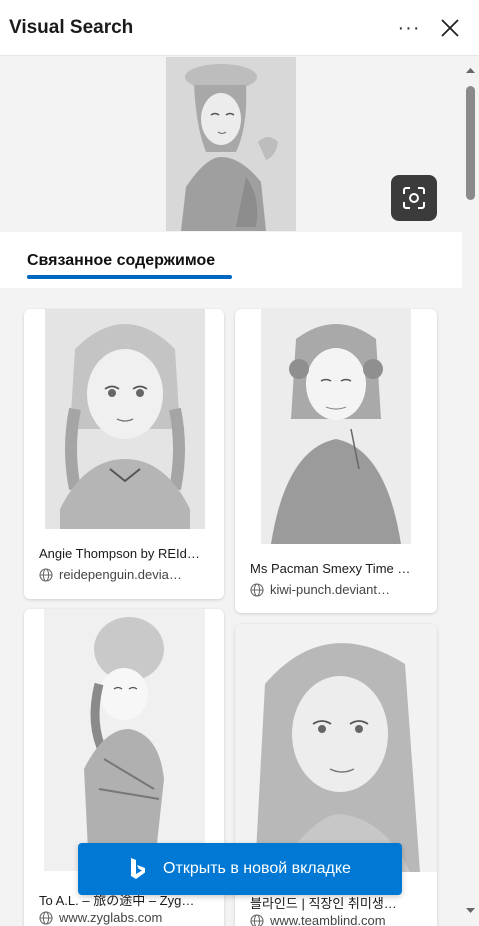  Describe the element at coordinates (409, 28) in the screenshot. I see `more-options-button: ···` at that location.